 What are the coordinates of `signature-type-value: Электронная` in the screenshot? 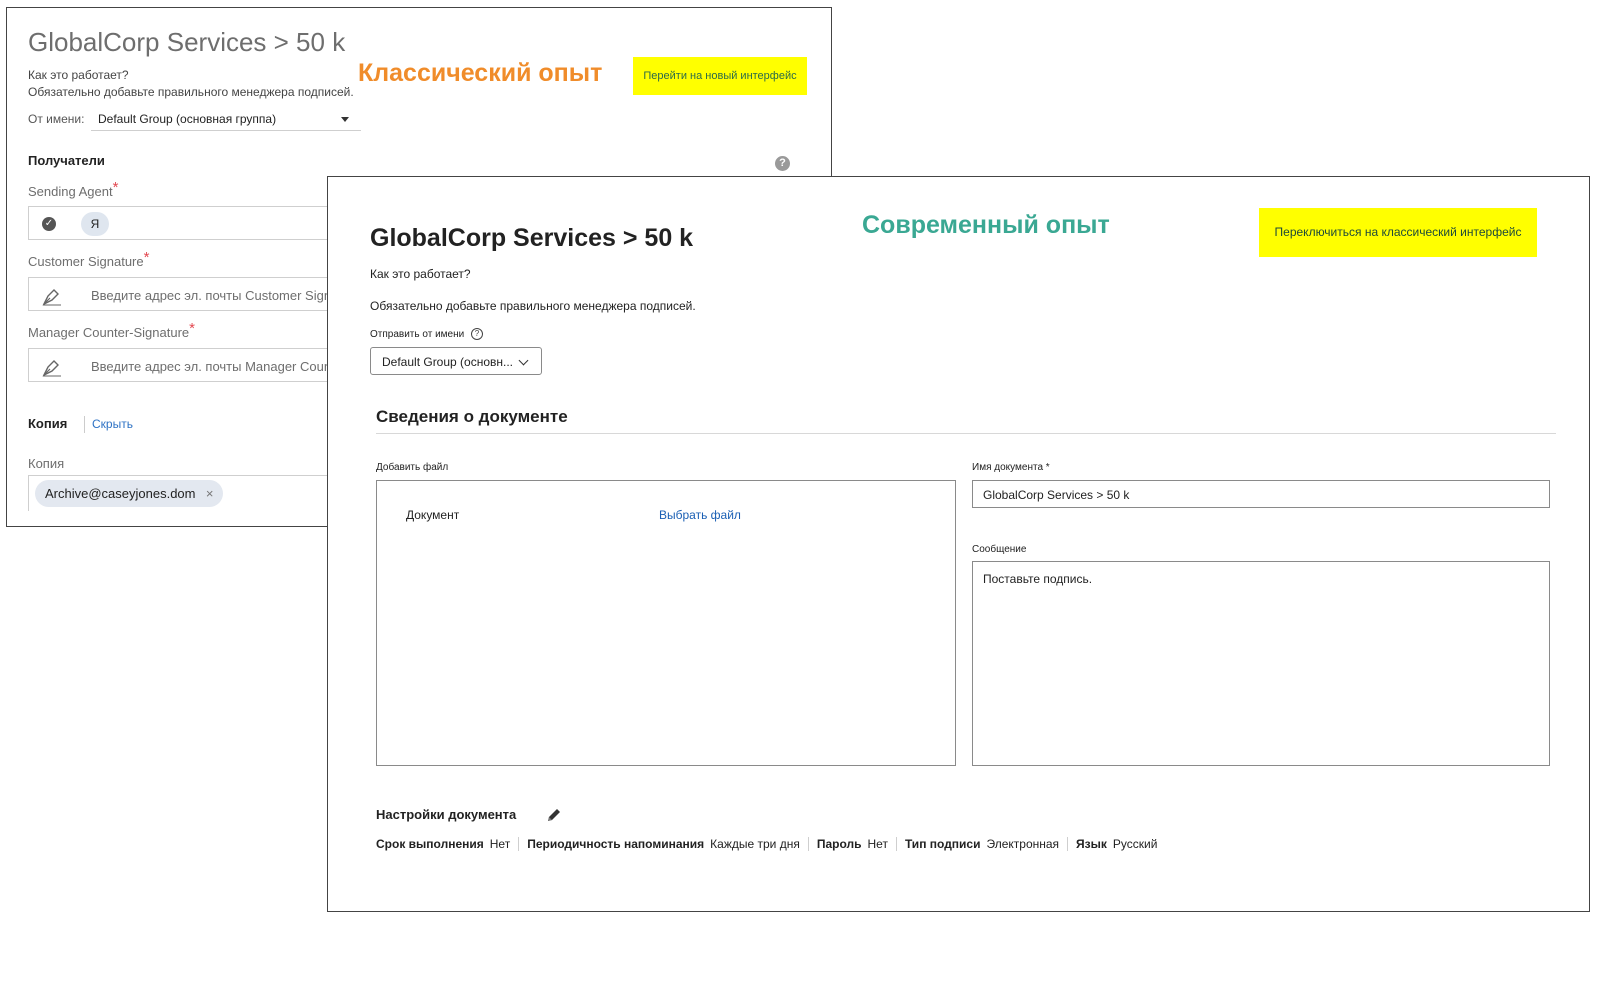 It's located at (1023, 844).